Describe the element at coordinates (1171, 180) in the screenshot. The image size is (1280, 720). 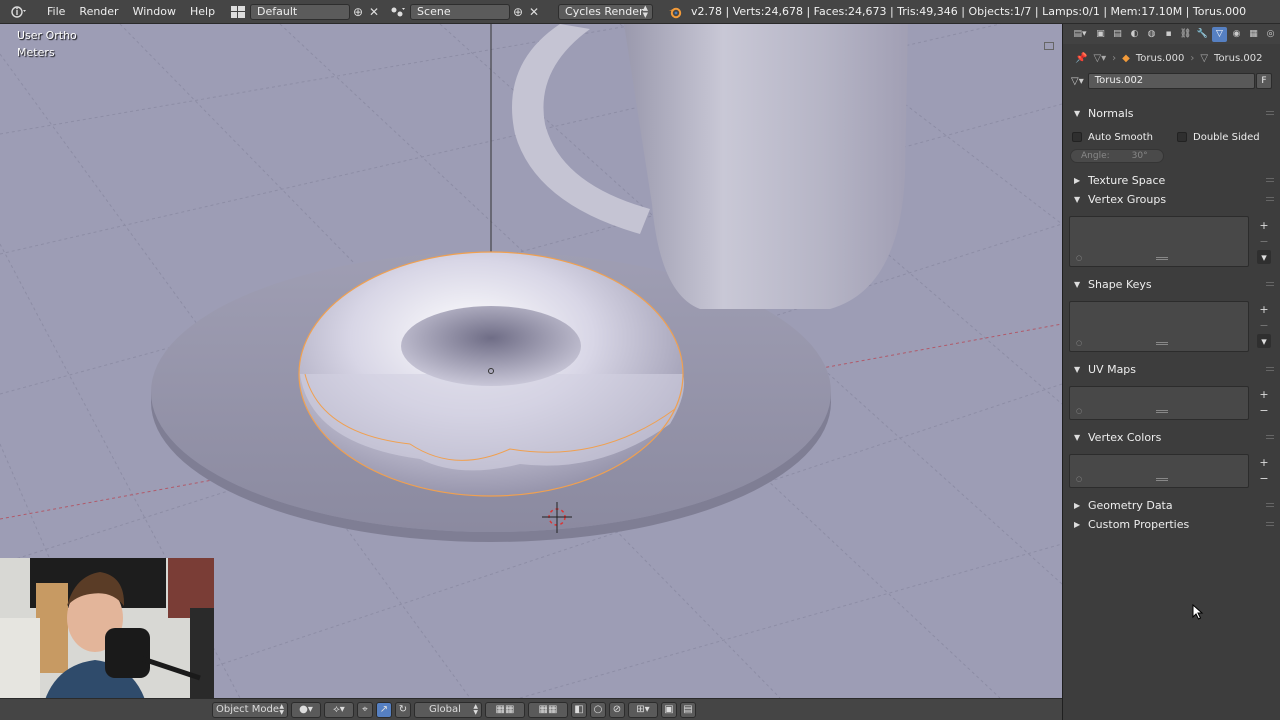
I see `panel-texture-space: ▶ Texture Space` at that location.